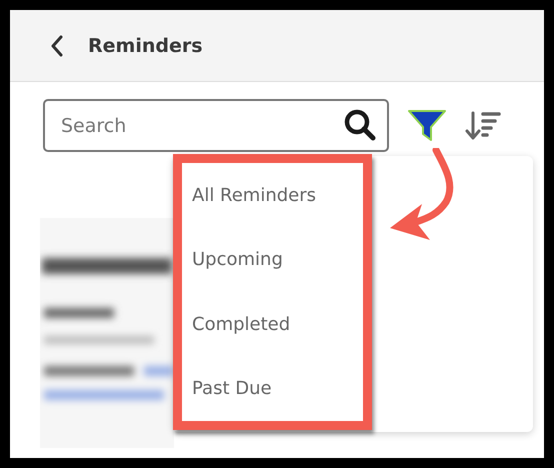 This screenshot has width=554, height=468. What do you see at coordinates (277, 195) in the screenshot?
I see `menu-item: All Reminders` at bounding box center [277, 195].